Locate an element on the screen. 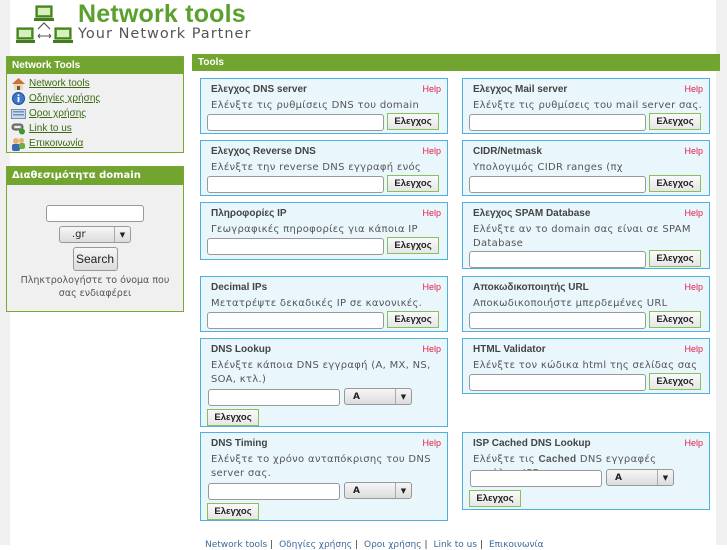 Image resolution: width=727 pixels, height=550 pixels. sidebar-link: Επικοινωνία is located at coordinates (56, 143).